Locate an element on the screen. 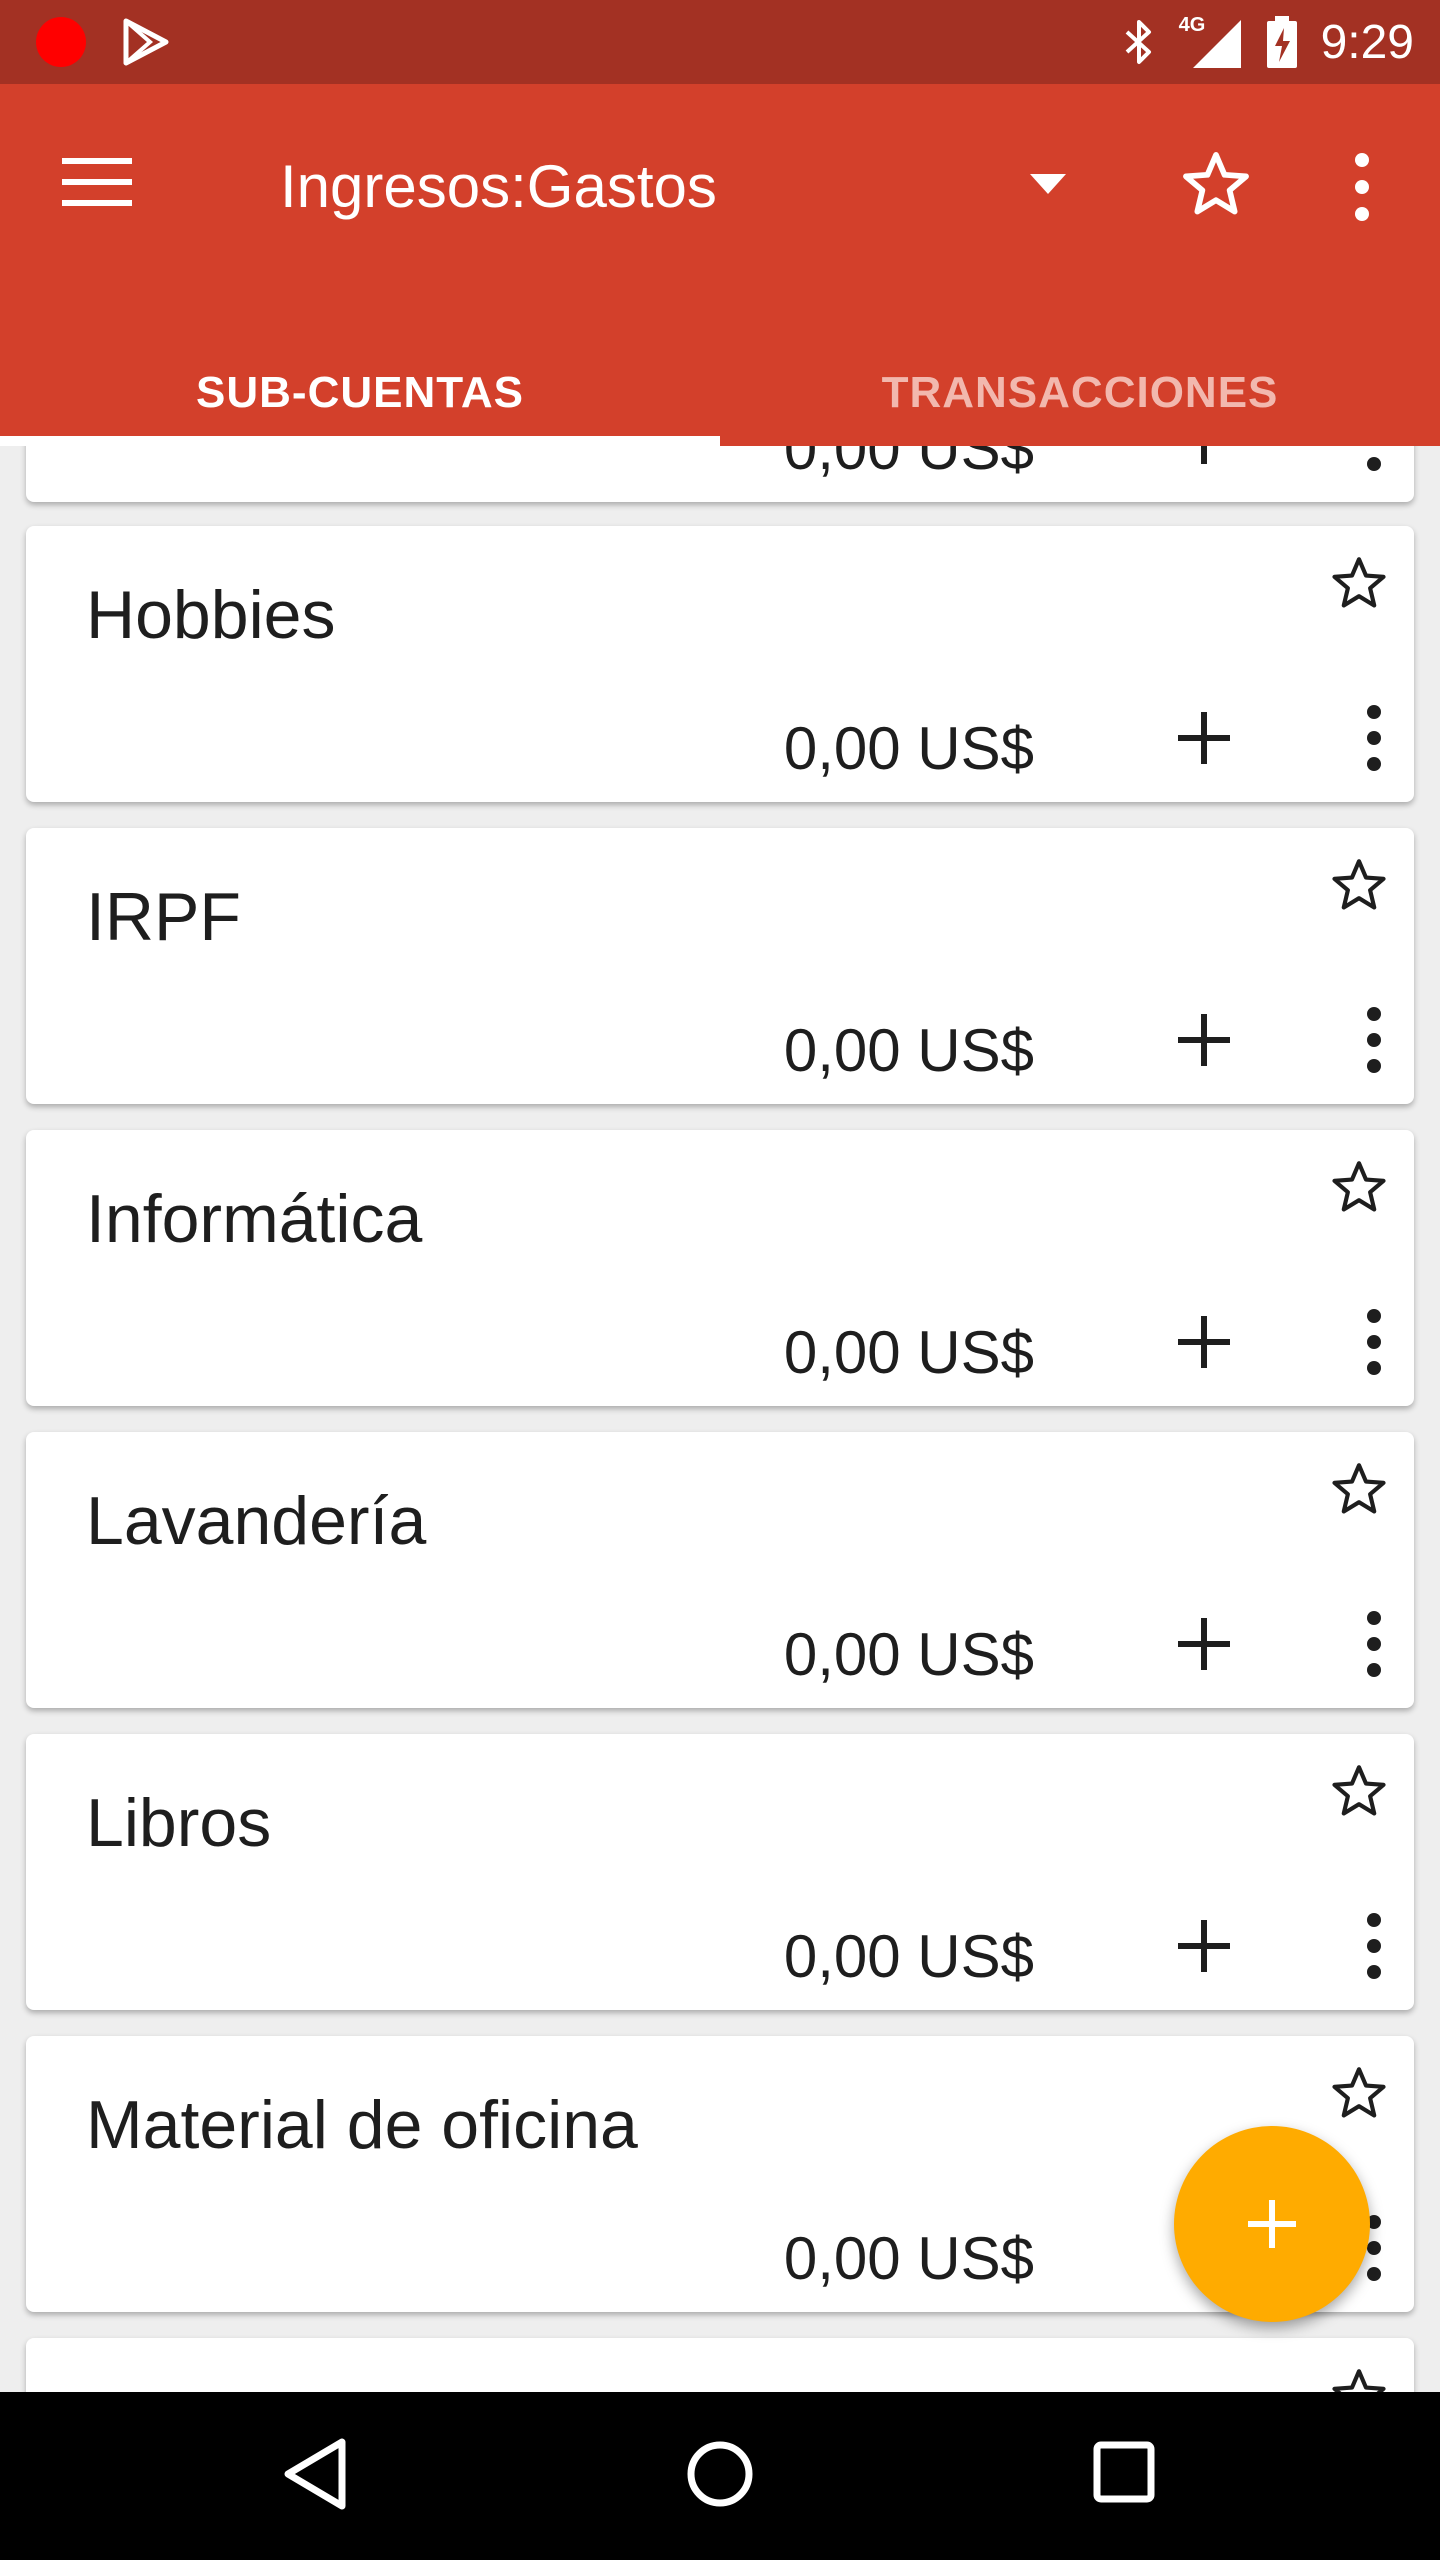 This screenshot has height=2560, width=1440. overflow-menu-icon is located at coordinates (1362, 187).